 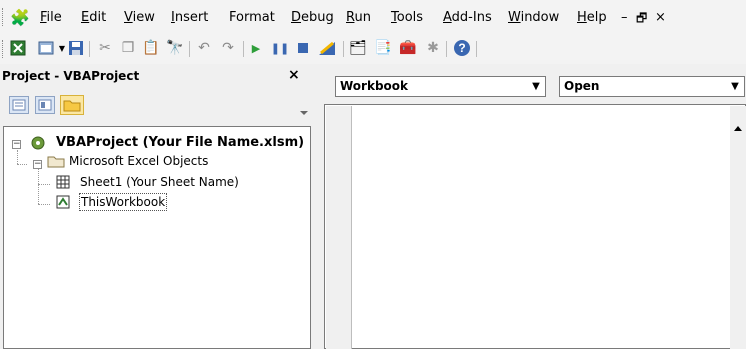 What do you see at coordinates (175, 48) in the screenshot?
I see `find-icon: 🔭` at bounding box center [175, 48].